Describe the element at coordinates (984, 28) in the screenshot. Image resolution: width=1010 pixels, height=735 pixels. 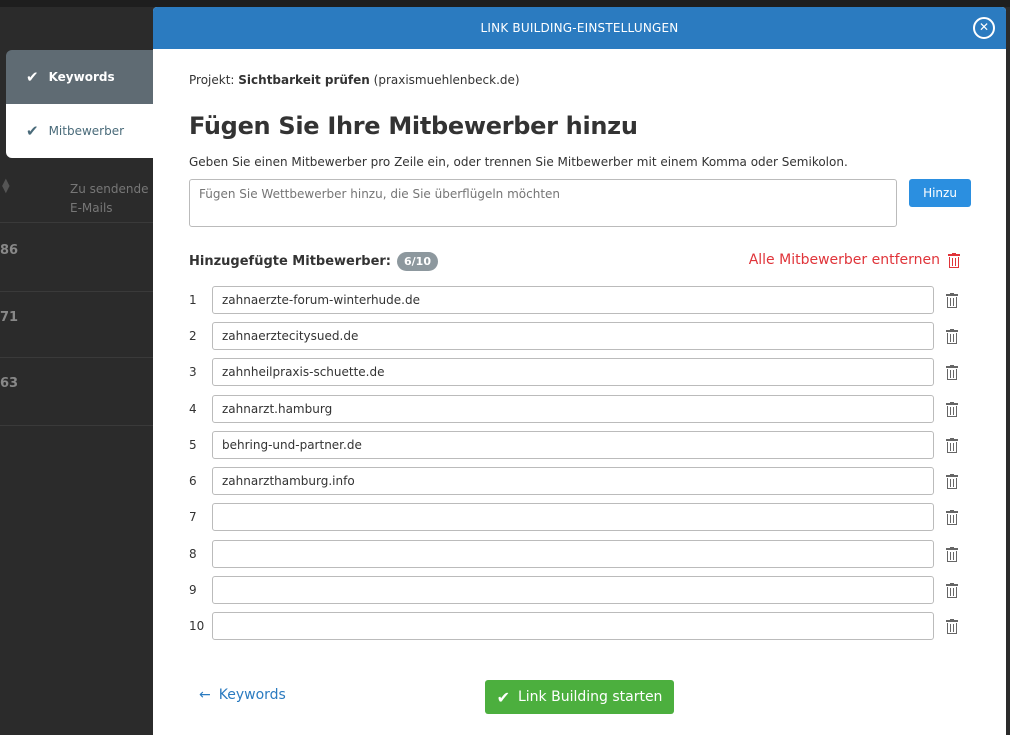
I see `close-icon: ✕` at that location.